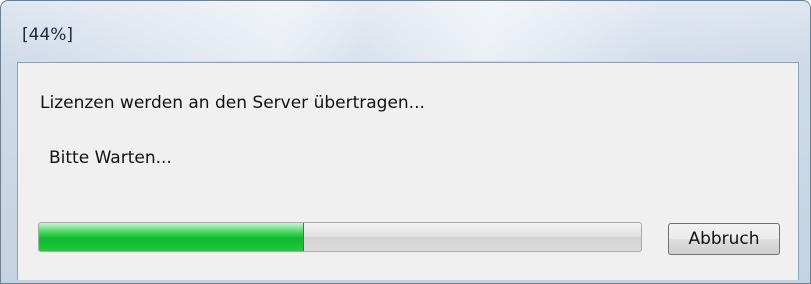 This screenshot has width=811, height=284. I want to click on progress-bar, so click(340, 237).